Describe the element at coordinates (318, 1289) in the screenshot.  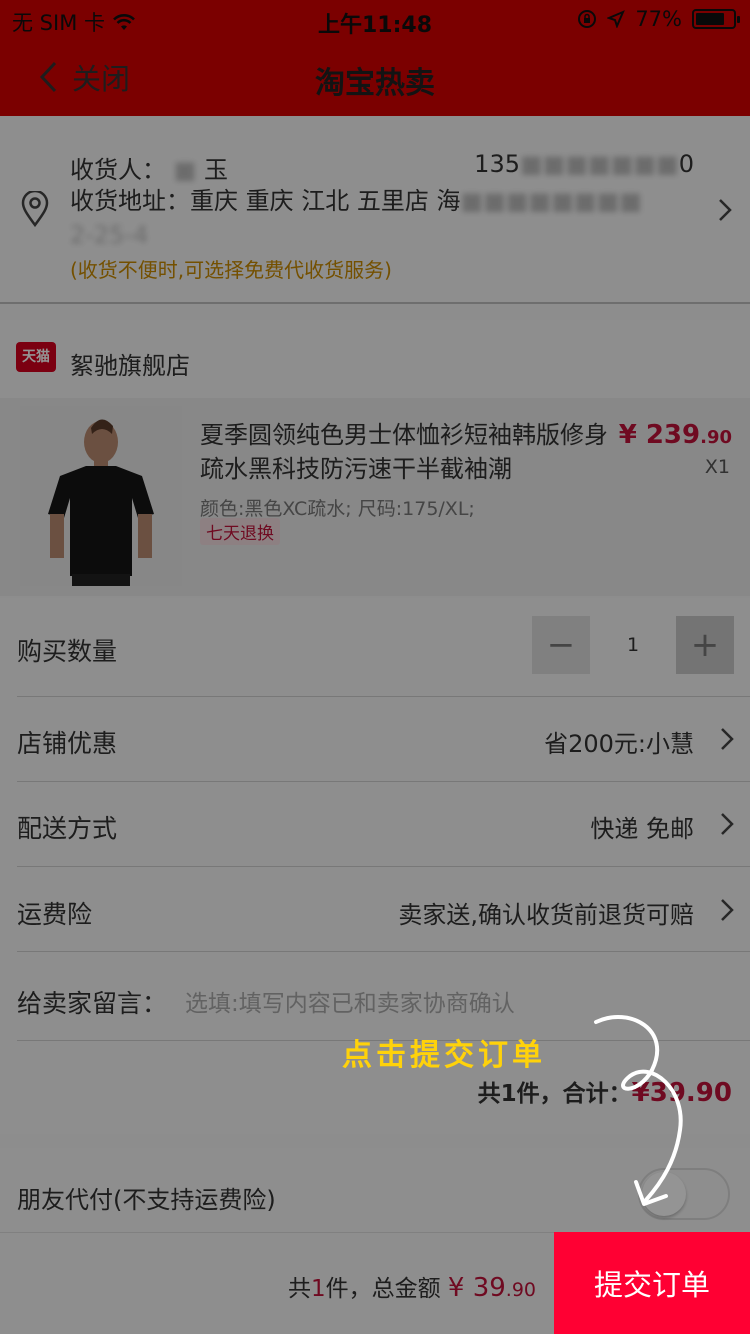
I see `total-count: 1` at that location.